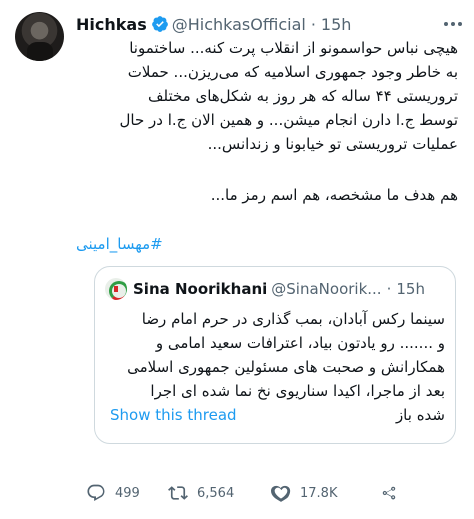 The image size is (474, 519). I want to click on reply-icon, so click(96, 492).